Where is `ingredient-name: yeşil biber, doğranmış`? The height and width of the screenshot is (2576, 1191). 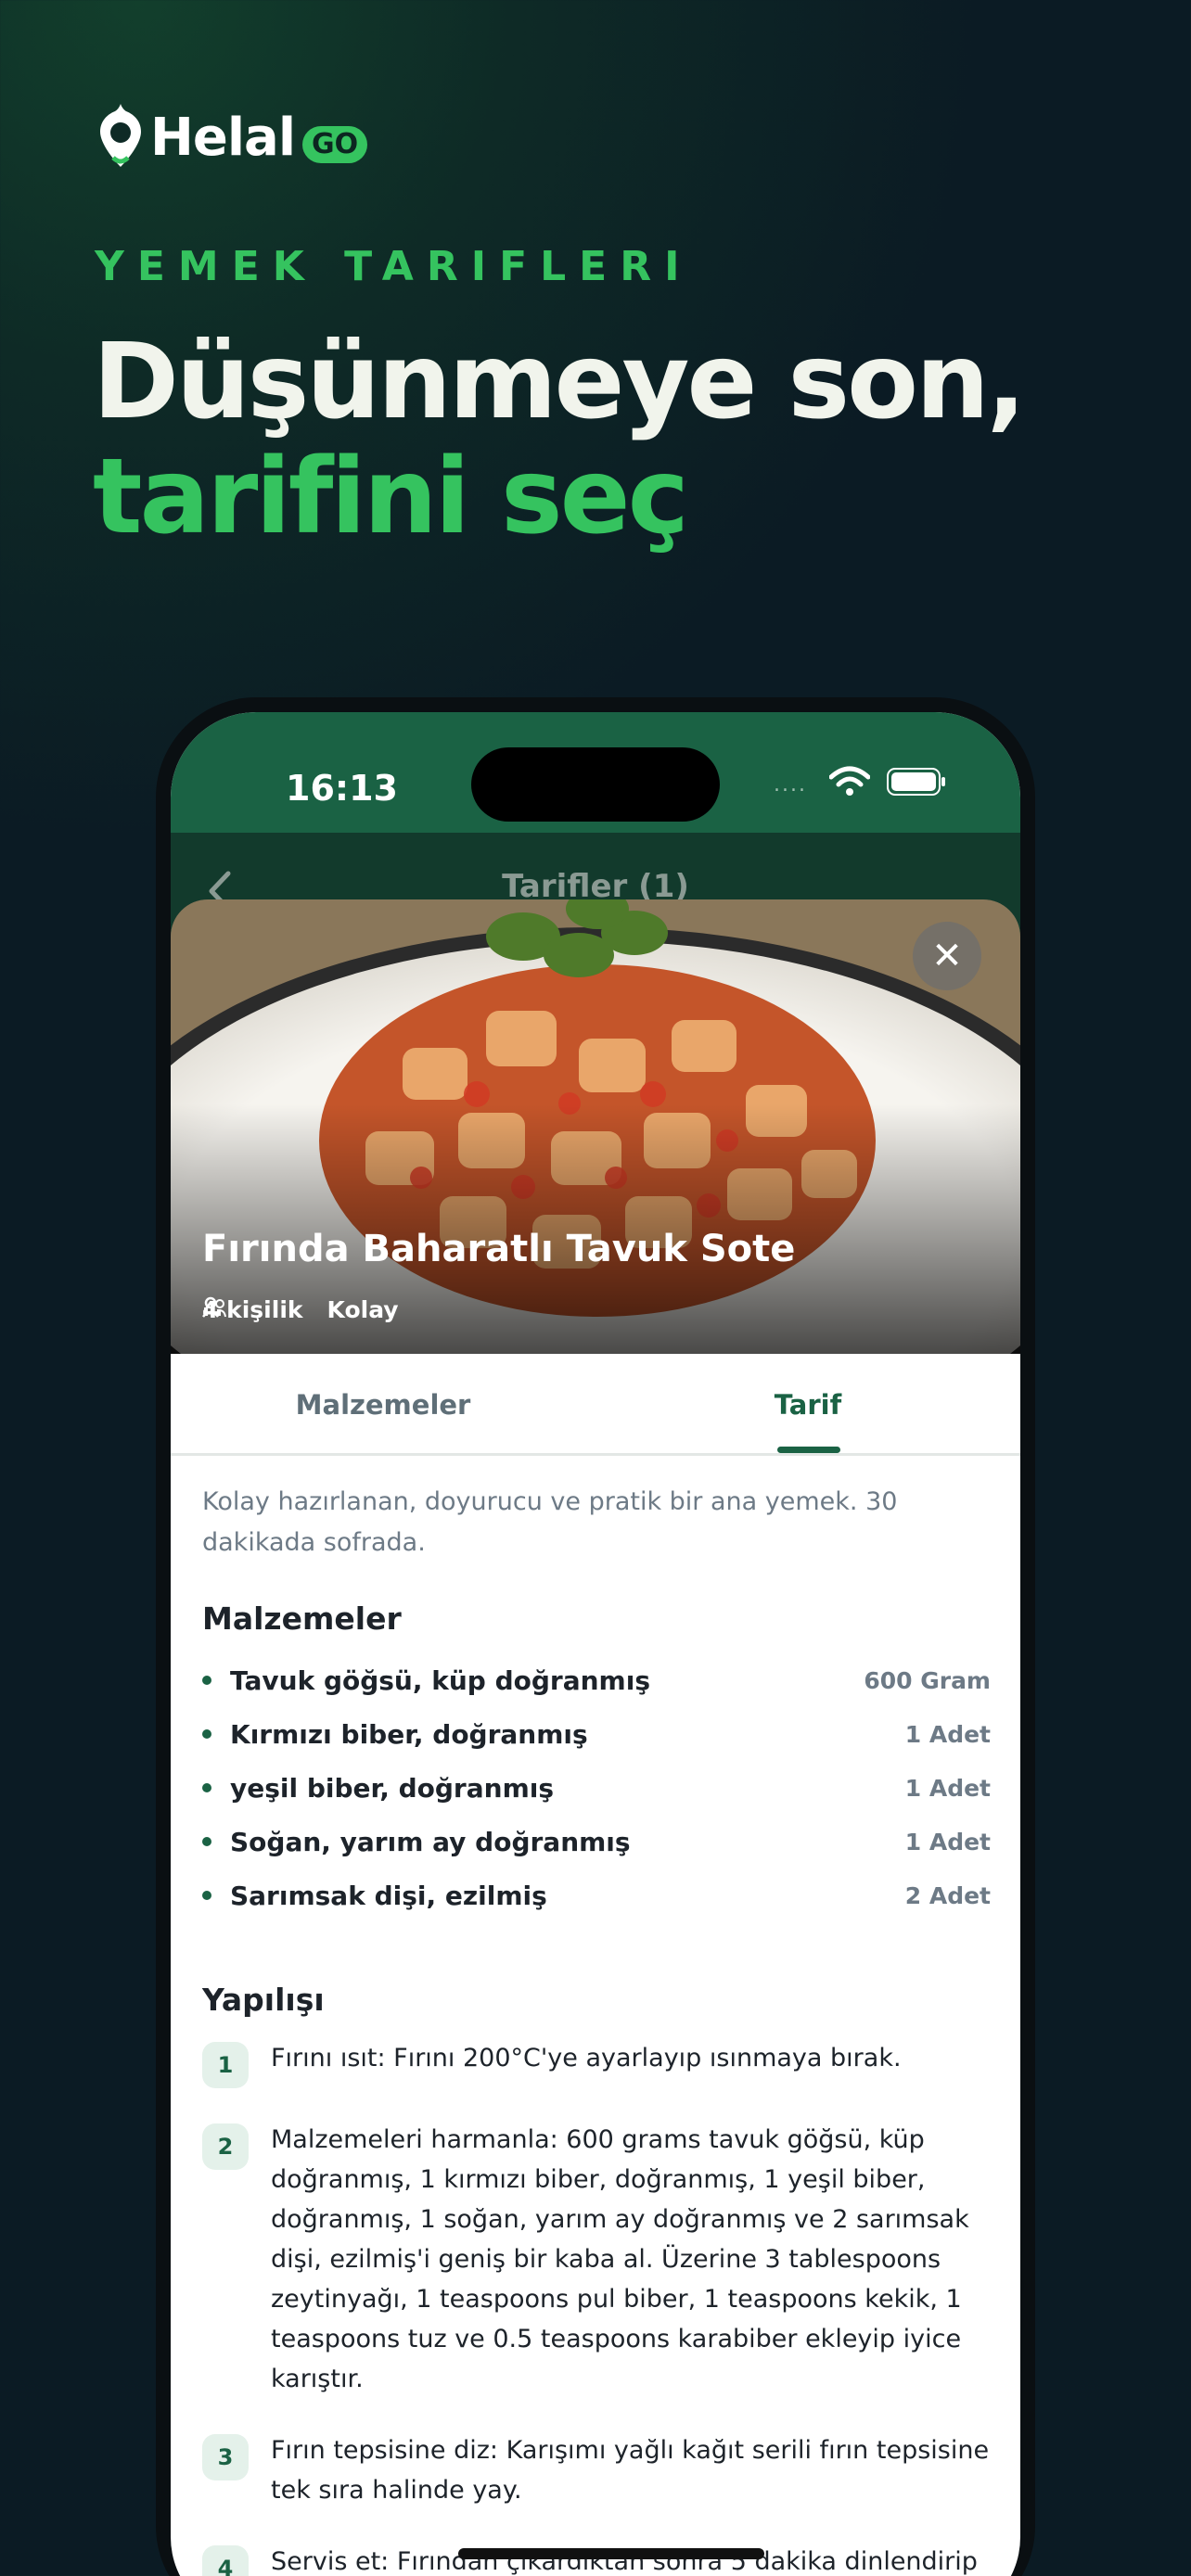
ingredient-name: yeşil biber, doğranmış is located at coordinates (392, 1788).